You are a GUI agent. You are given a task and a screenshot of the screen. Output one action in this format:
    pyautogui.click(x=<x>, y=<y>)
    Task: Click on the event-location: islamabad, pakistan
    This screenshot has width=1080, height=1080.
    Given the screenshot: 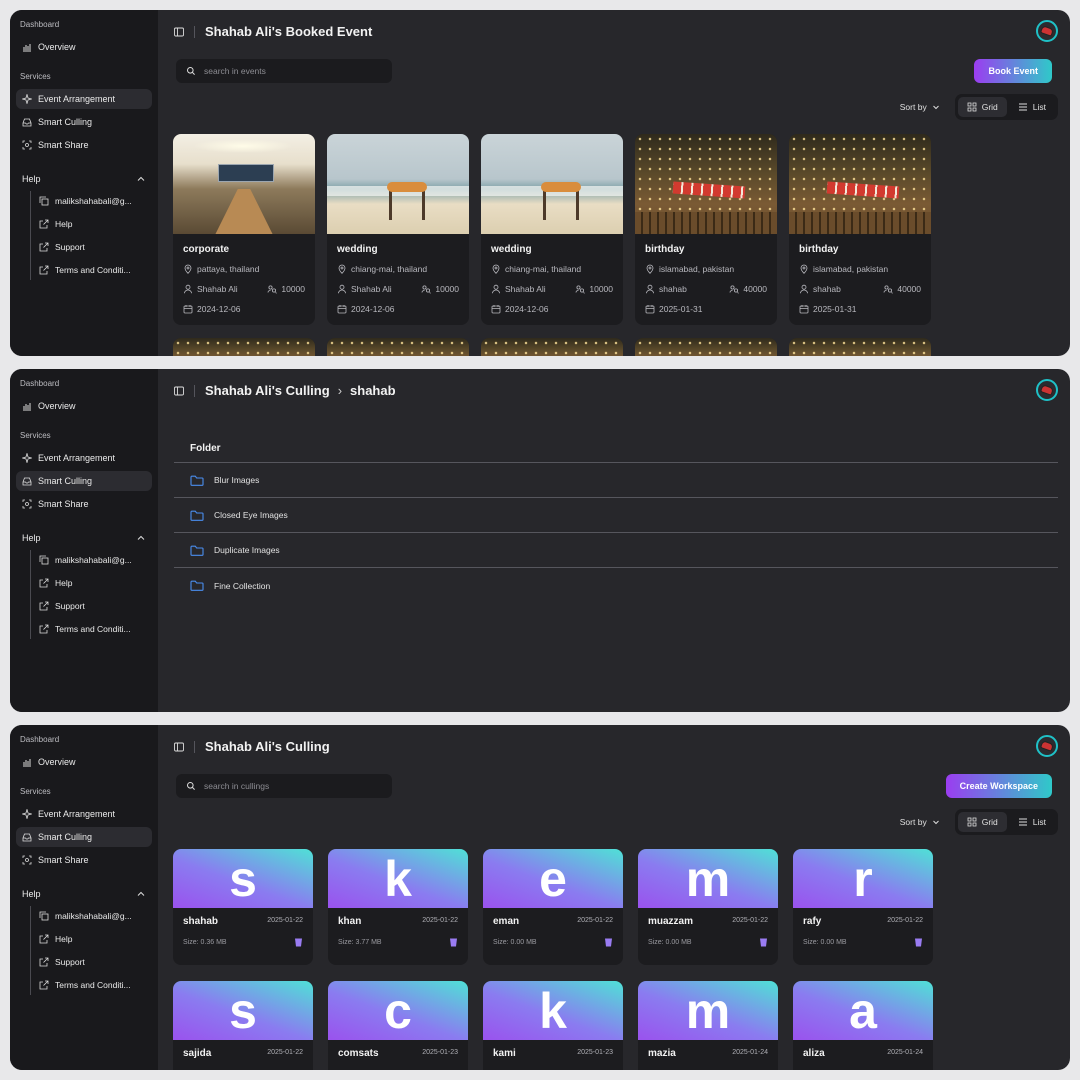 What is the action you would take?
    pyautogui.click(x=706, y=268)
    